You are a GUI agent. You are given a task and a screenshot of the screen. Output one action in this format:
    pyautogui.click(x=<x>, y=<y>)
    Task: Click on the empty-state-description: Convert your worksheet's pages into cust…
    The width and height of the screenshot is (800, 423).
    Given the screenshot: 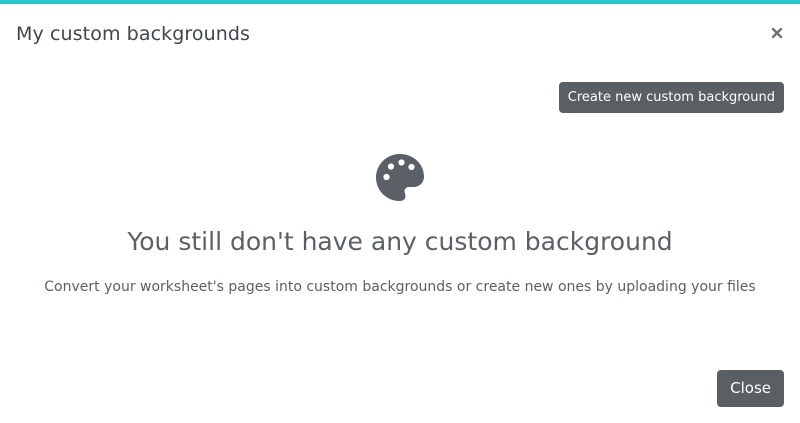 What is the action you would take?
    pyautogui.click(x=400, y=287)
    